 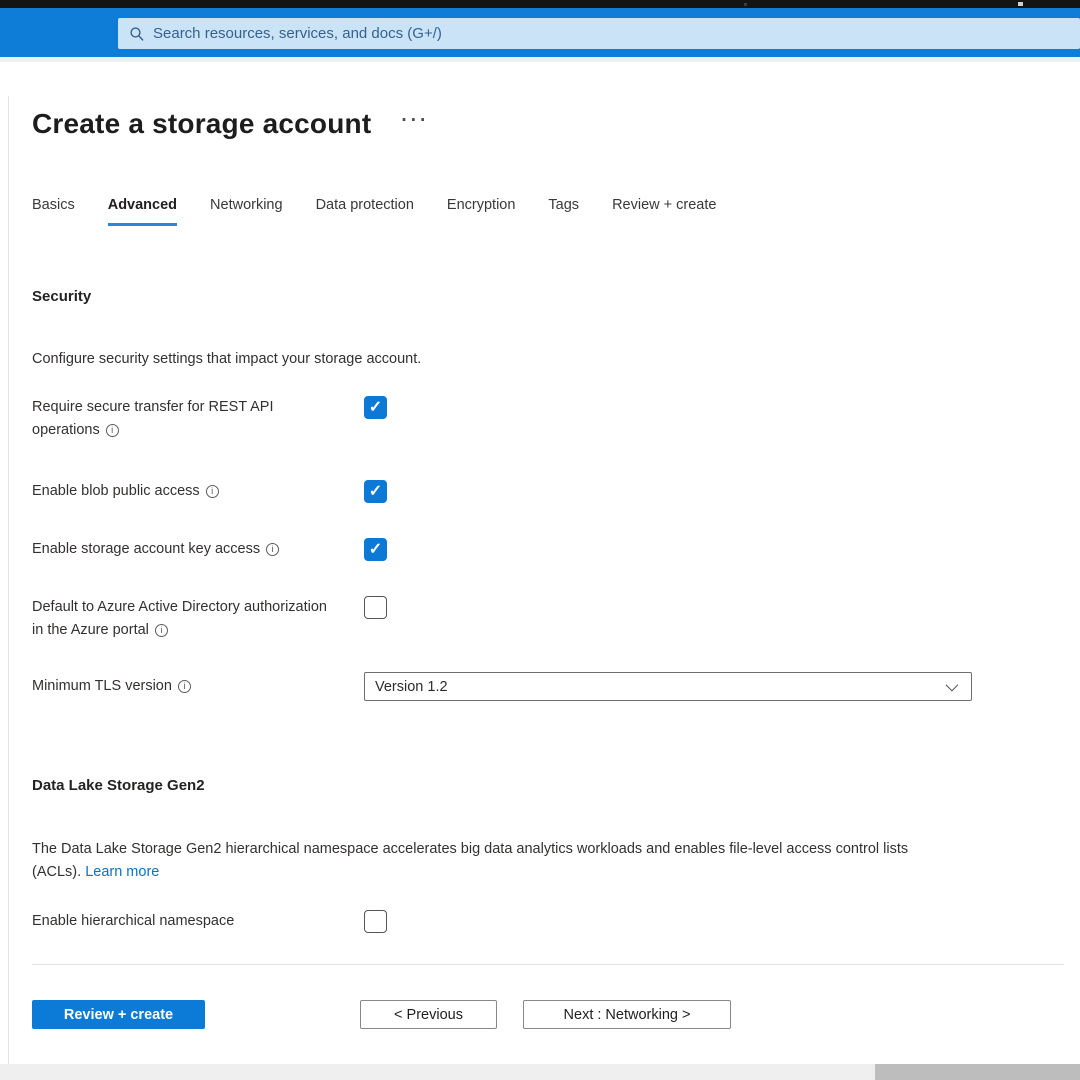 I want to click on azure-top-bar, so click(x=540, y=32).